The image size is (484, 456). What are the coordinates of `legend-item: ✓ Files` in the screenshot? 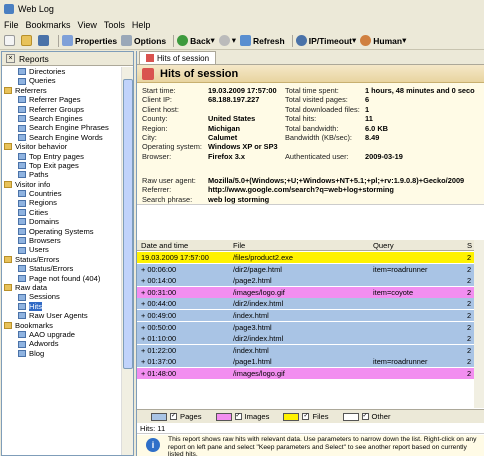 It's located at (306, 416).